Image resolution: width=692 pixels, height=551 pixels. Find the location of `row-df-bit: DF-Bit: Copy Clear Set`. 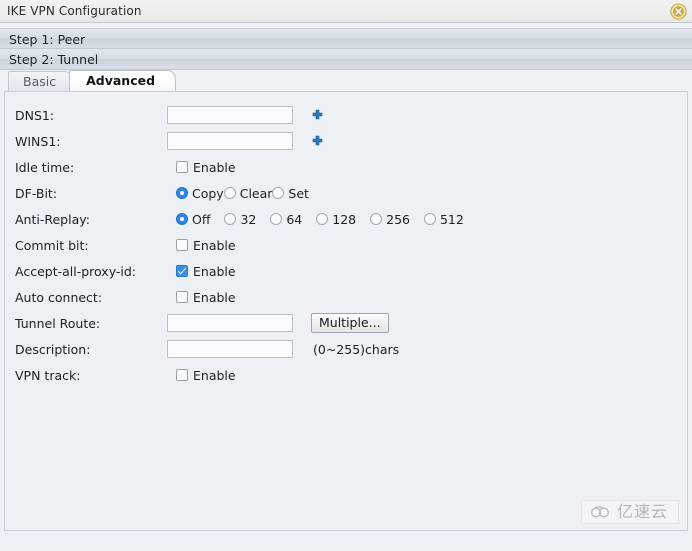

row-df-bit: DF-Bit: Copy Clear Set is located at coordinates (351, 193).